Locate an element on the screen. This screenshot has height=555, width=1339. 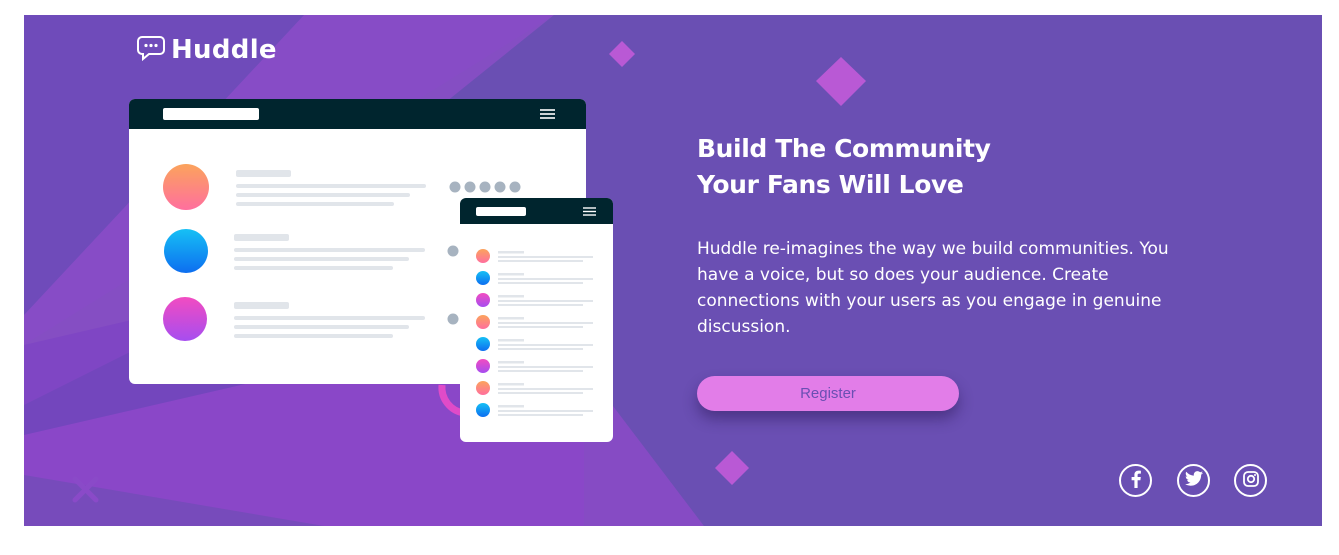
twitter-icon is located at coordinates (1193, 480).